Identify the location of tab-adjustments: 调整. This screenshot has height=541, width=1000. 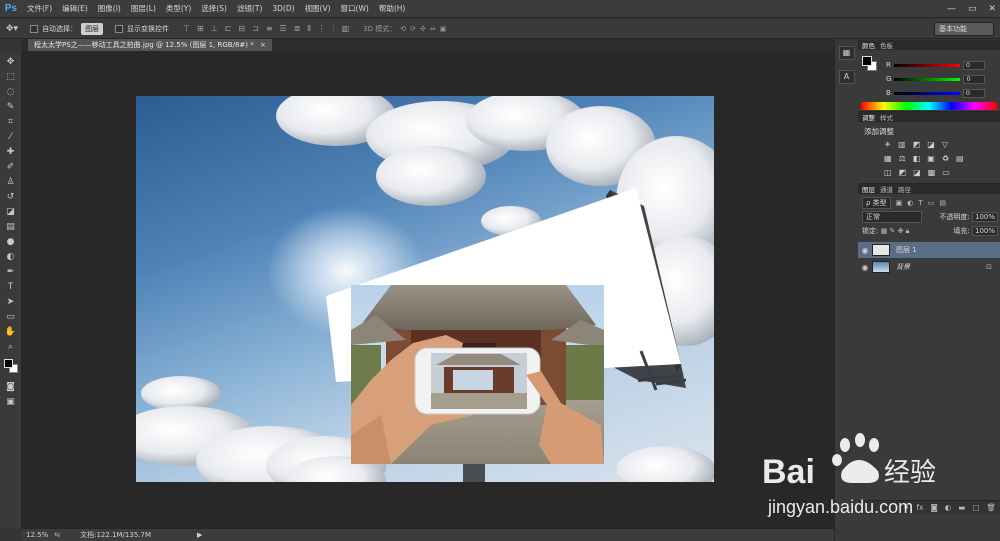
(868, 117).